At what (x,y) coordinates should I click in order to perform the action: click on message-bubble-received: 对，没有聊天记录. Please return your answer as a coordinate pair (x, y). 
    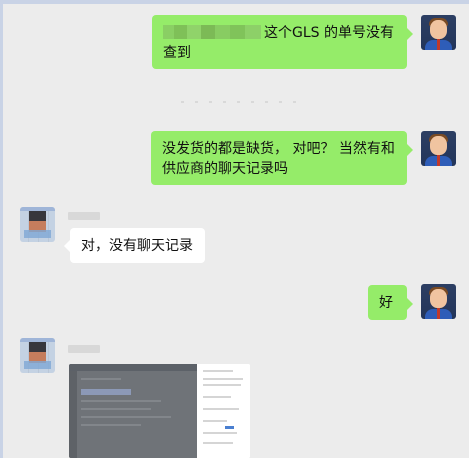
    Looking at the image, I should click on (134, 245).